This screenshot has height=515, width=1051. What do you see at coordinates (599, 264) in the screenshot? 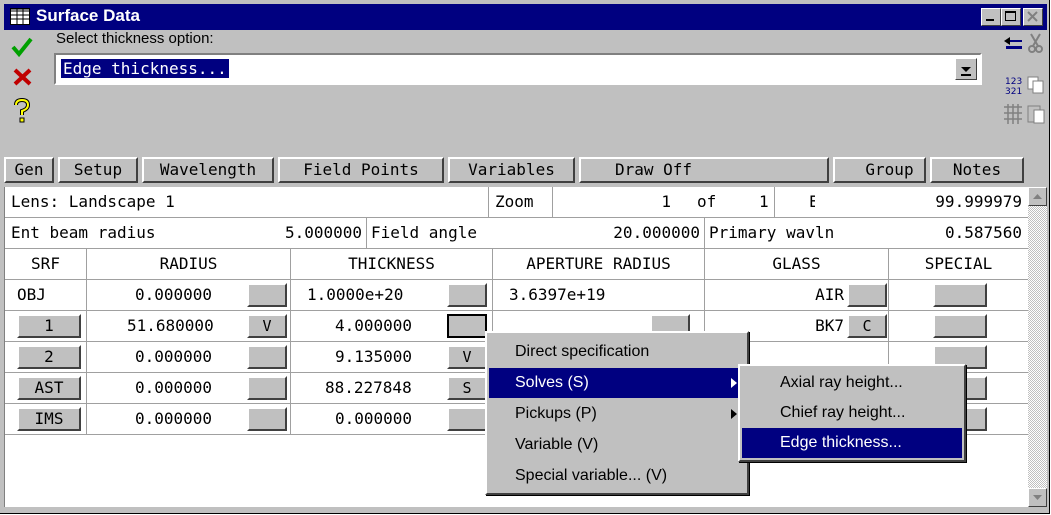
I see `col-header-aperture-radius: APERTURE RADIUS` at bounding box center [599, 264].